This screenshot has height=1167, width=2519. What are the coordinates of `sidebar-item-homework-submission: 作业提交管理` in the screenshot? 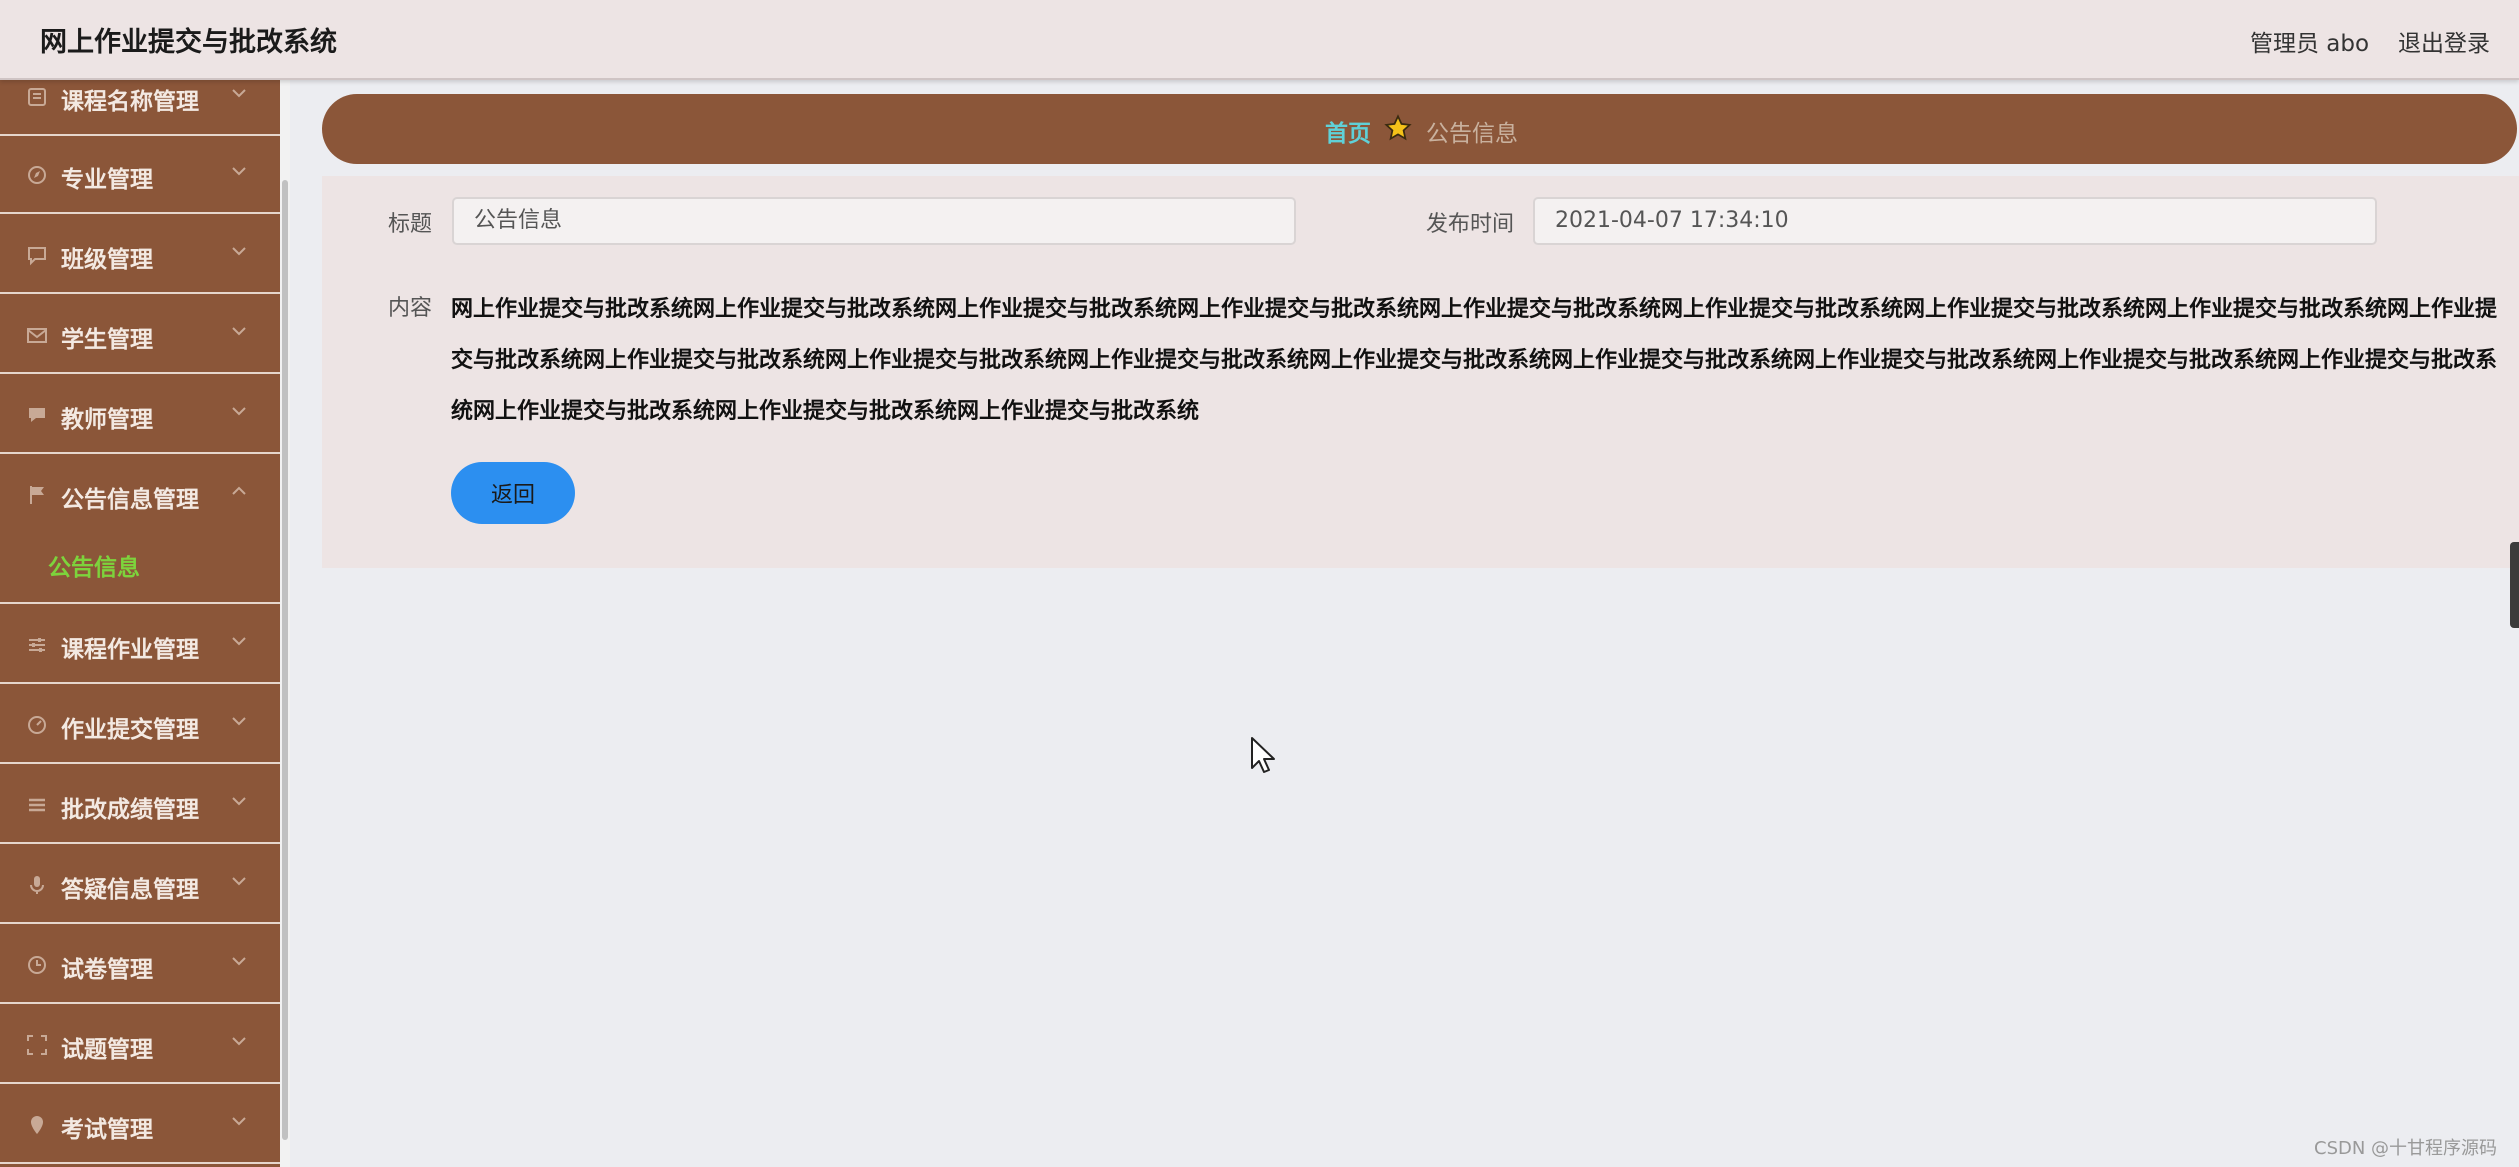 It's located at (140, 725).